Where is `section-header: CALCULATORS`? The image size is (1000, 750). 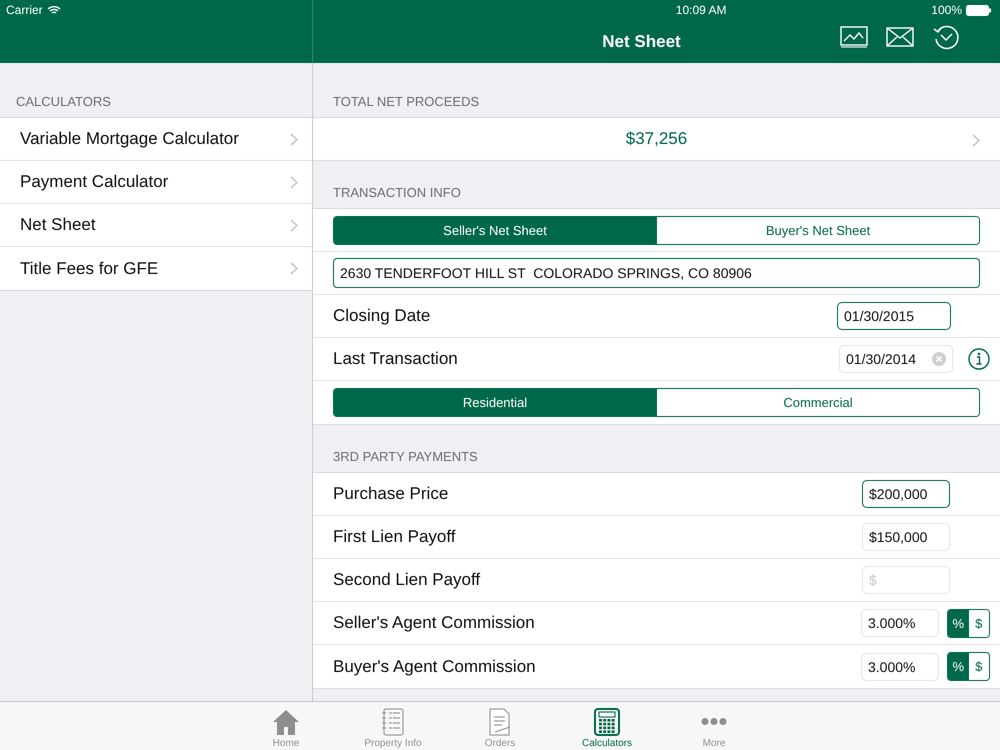
section-header: CALCULATORS is located at coordinates (63, 102).